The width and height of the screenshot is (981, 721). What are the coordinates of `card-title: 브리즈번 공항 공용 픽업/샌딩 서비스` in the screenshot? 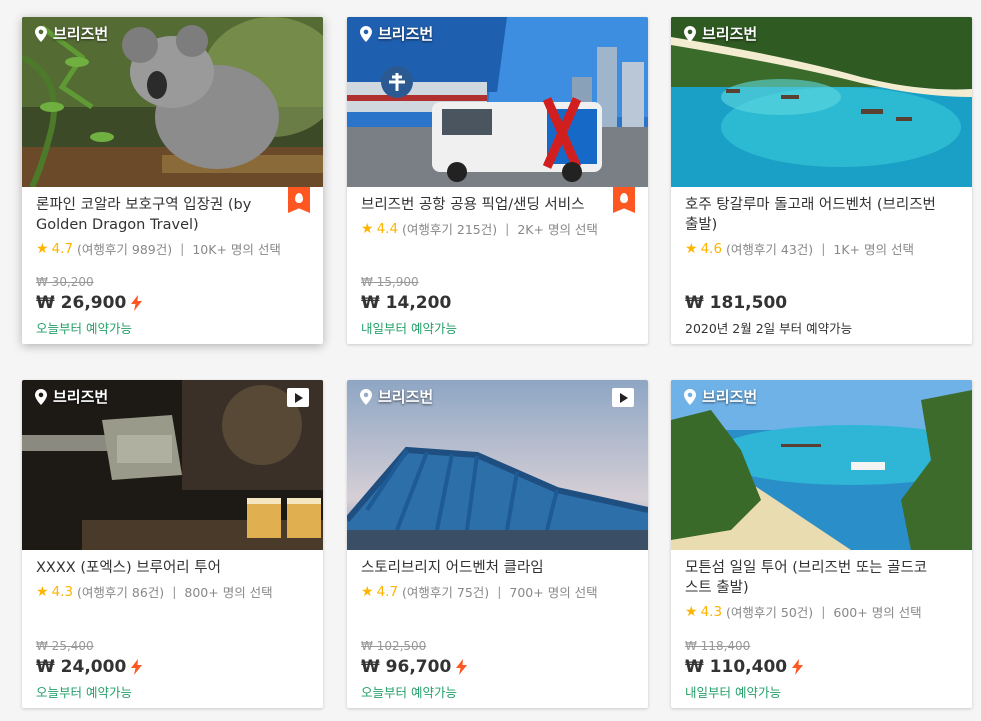 It's located at (497, 205).